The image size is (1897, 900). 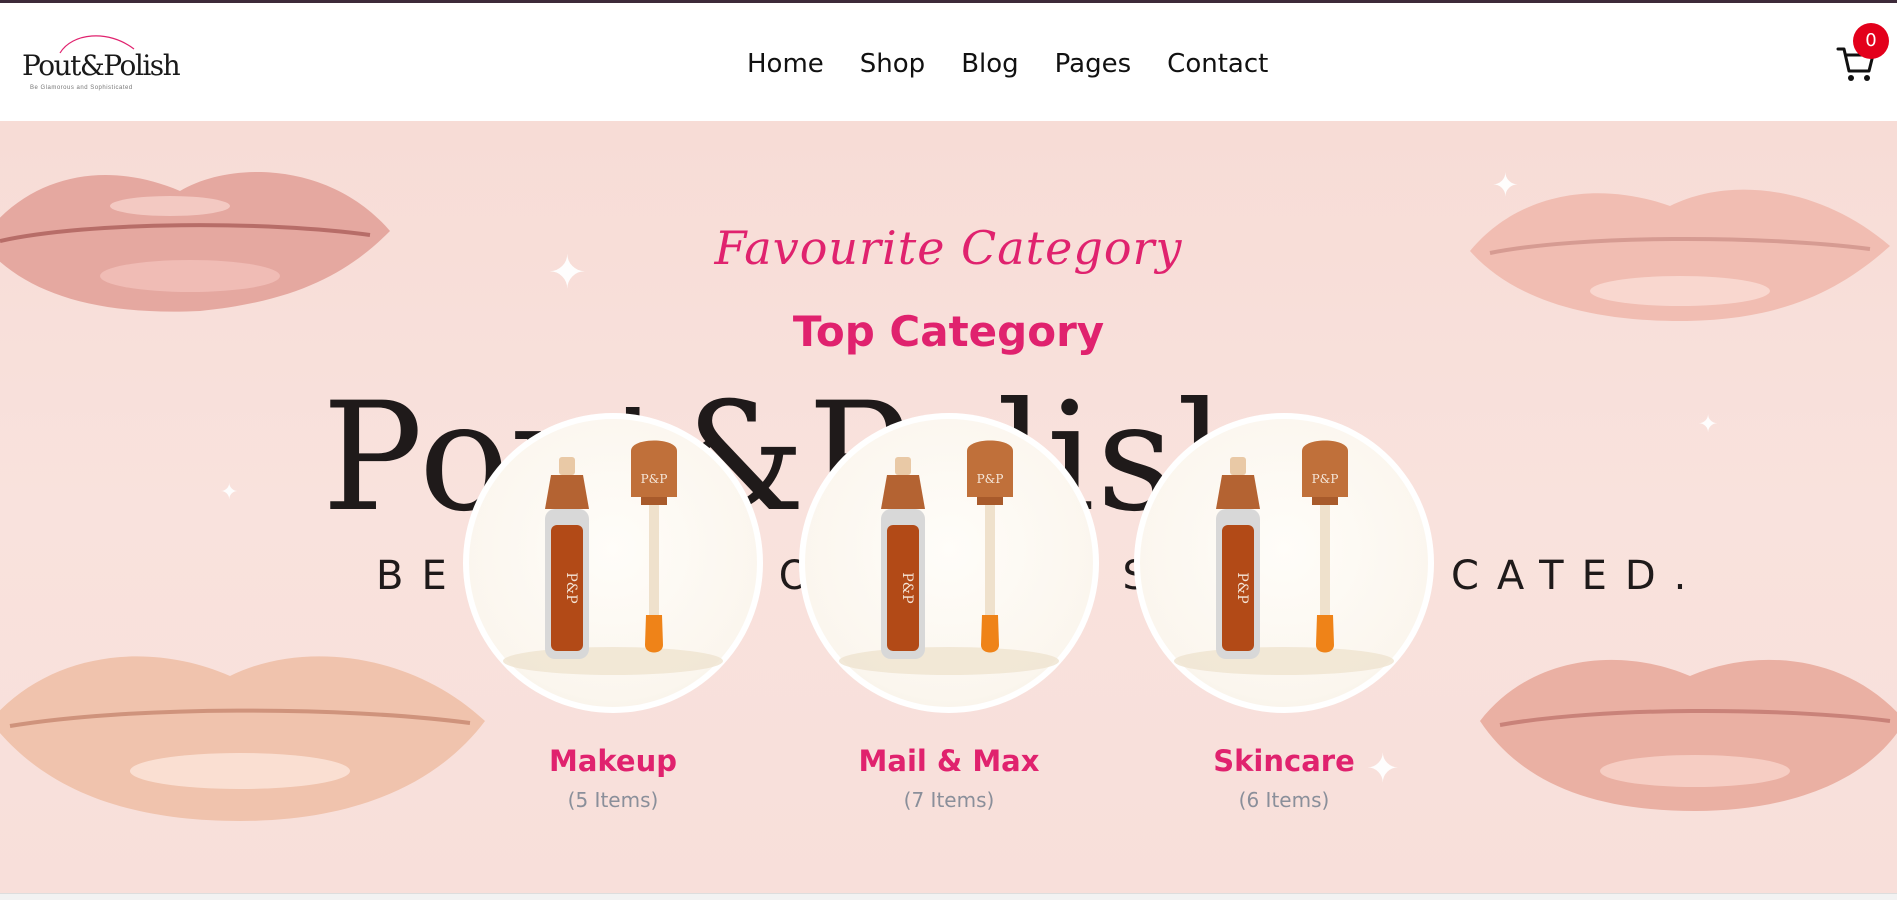 What do you see at coordinates (1871, 41) in the screenshot?
I see `cart-count-badge: 0` at bounding box center [1871, 41].